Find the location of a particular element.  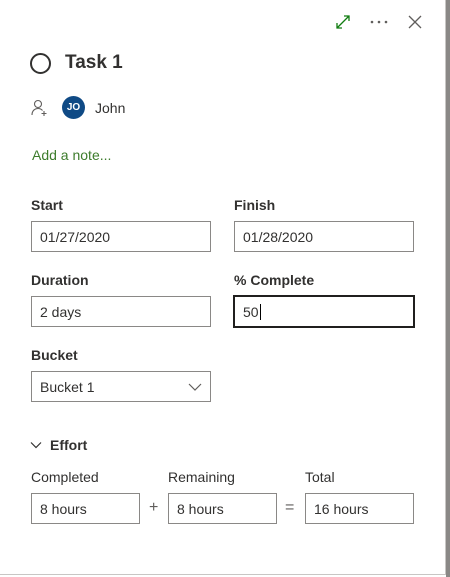

total-label: Total is located at coordinates (320, 477).